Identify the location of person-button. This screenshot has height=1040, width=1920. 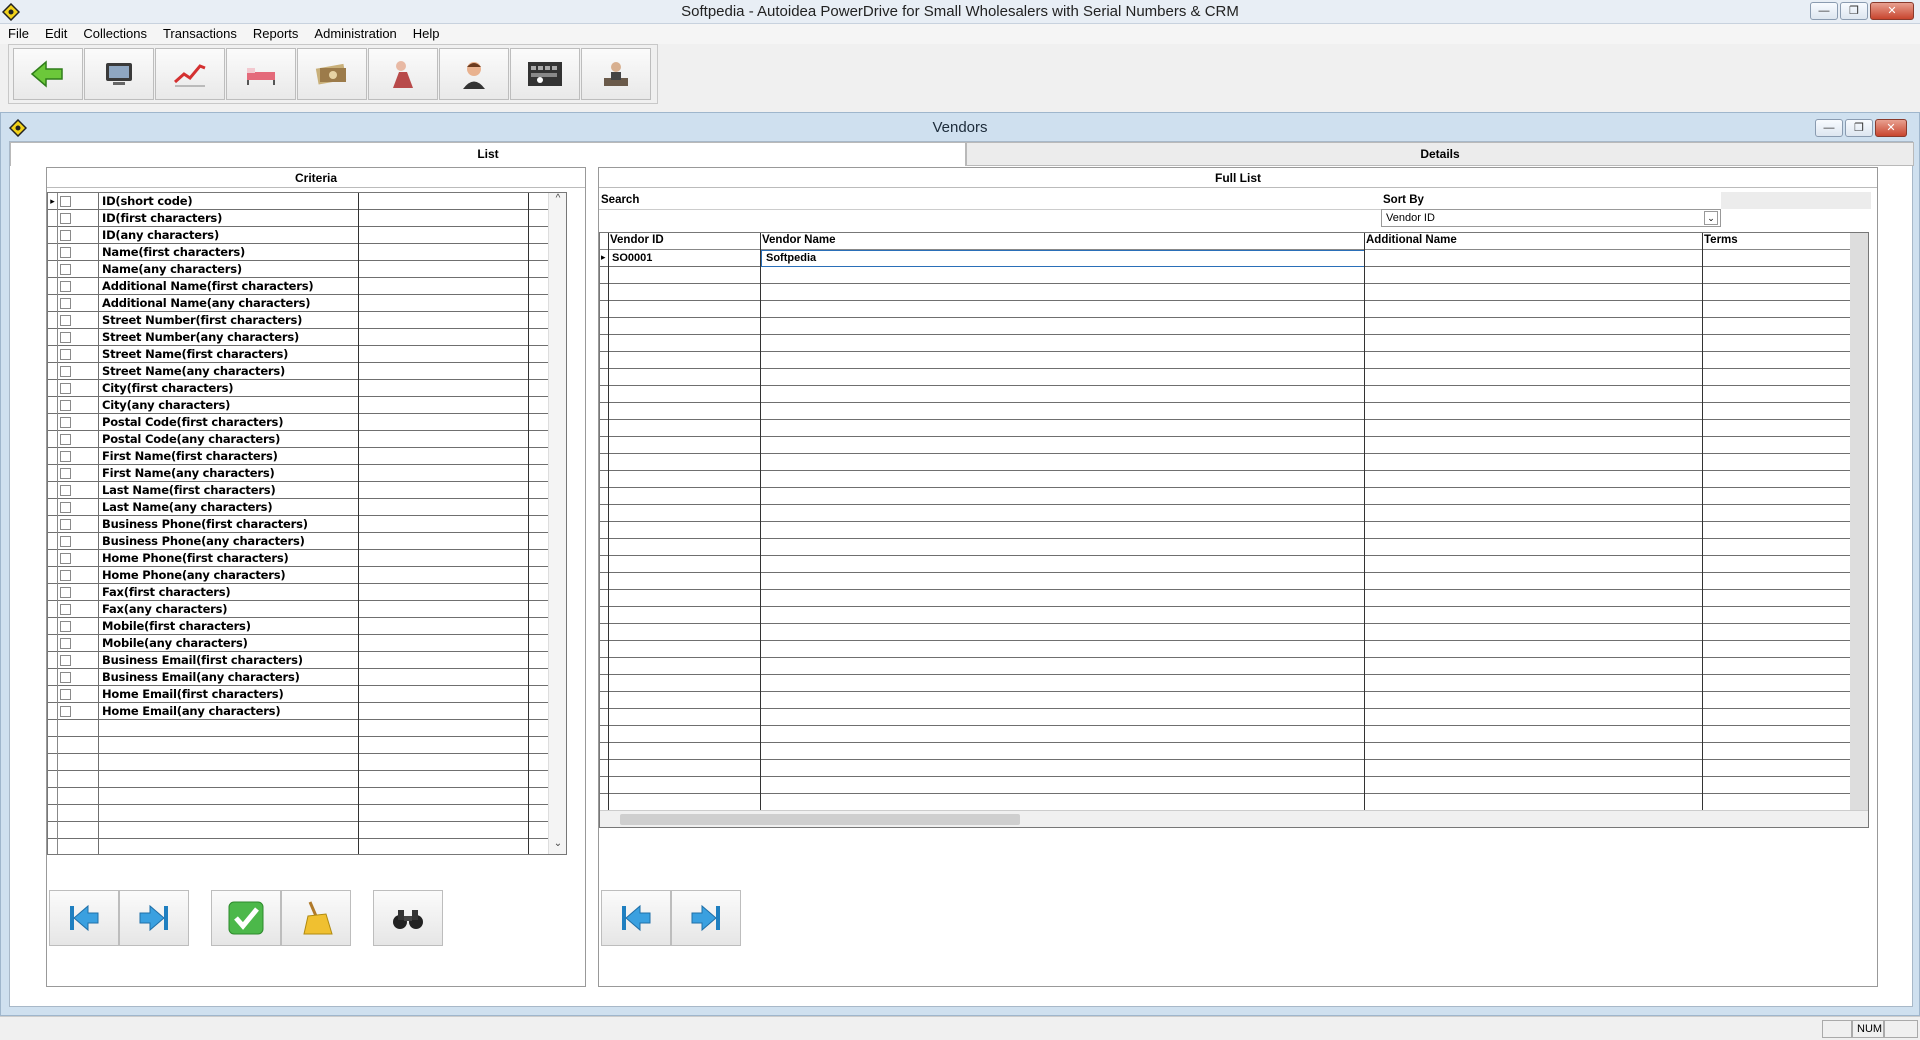
(403, 74).